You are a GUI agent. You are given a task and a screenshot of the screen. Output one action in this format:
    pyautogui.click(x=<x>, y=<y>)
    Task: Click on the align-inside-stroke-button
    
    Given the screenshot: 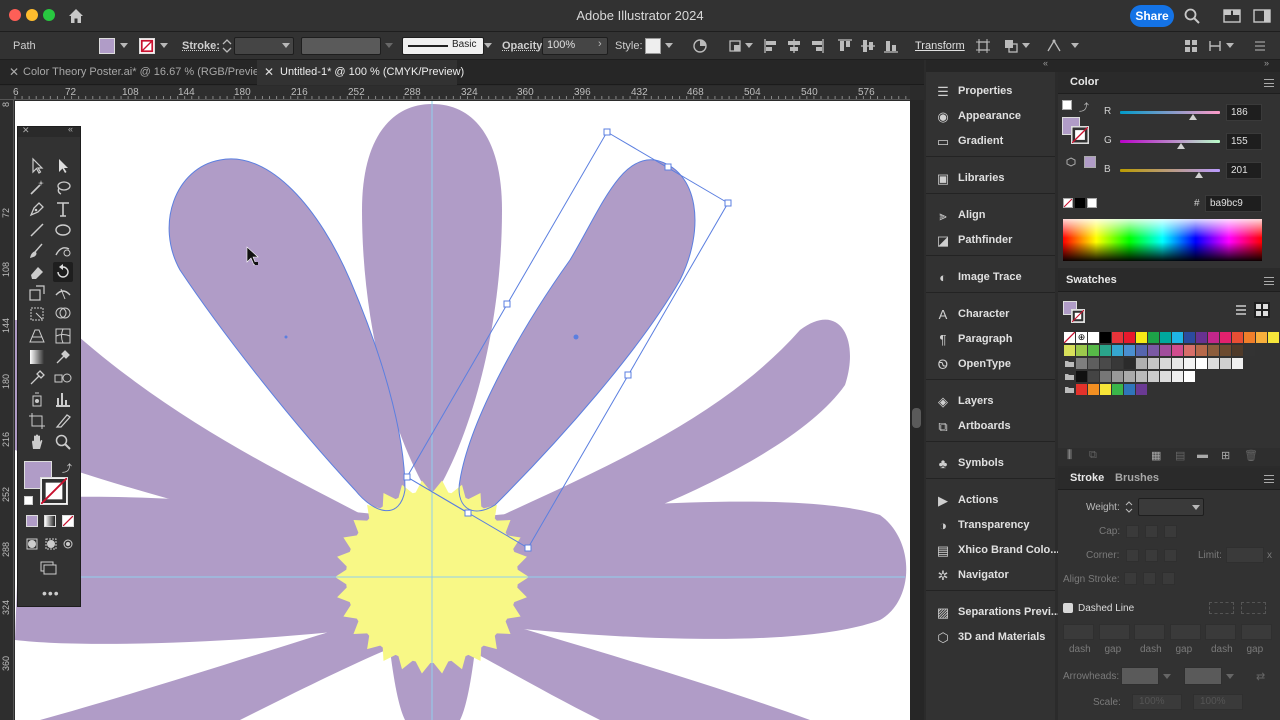 What is the action you would take?
    pyautogui.click(x=1149, y=578)
    